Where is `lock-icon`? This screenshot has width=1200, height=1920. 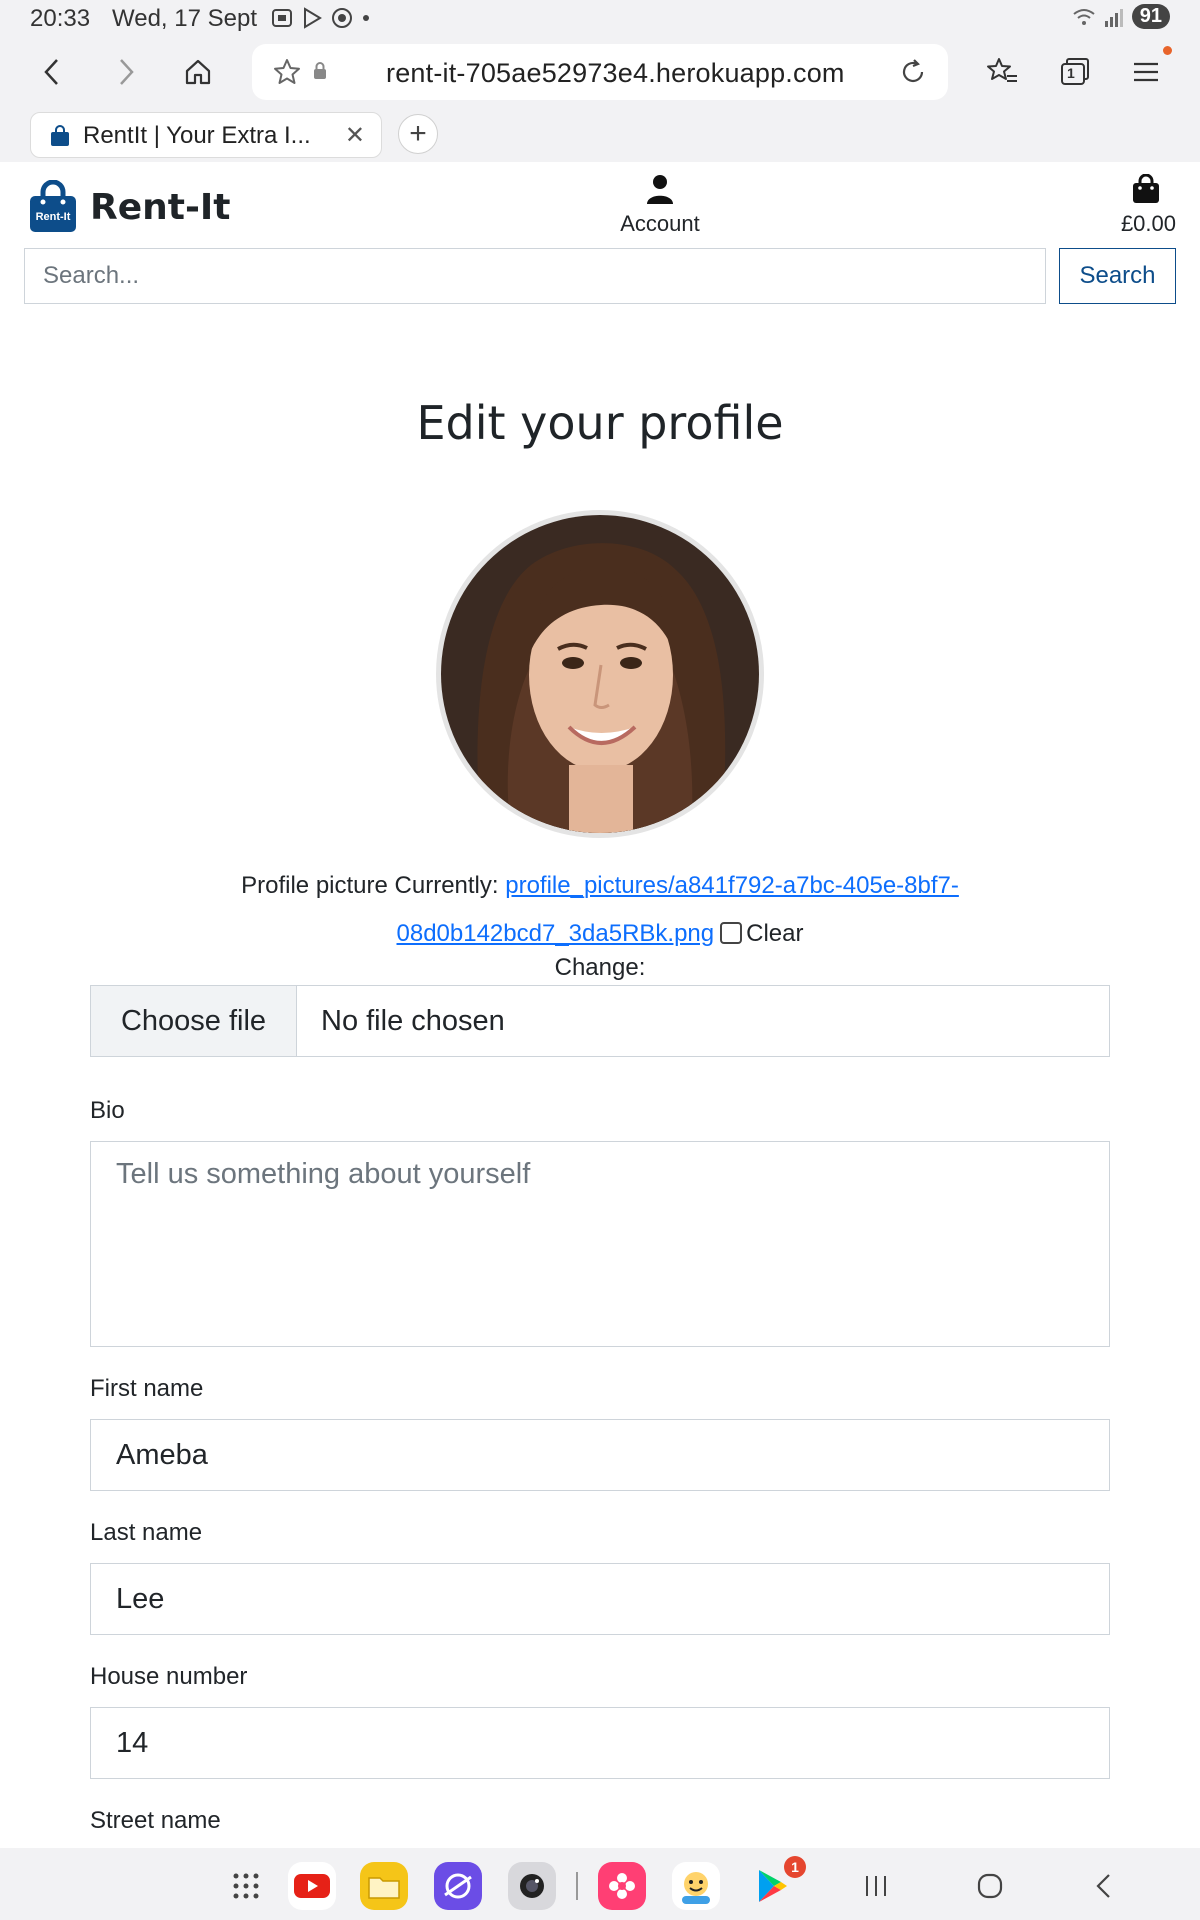 lock-icon is located at coordinates (320, 70).